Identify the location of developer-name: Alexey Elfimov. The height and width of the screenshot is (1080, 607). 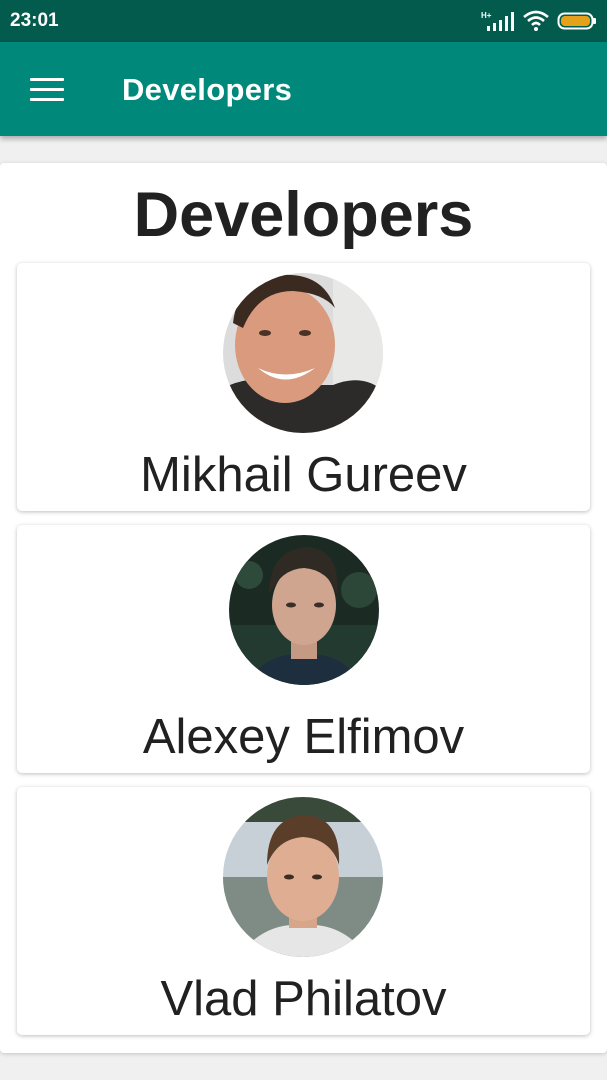
(303, 737).